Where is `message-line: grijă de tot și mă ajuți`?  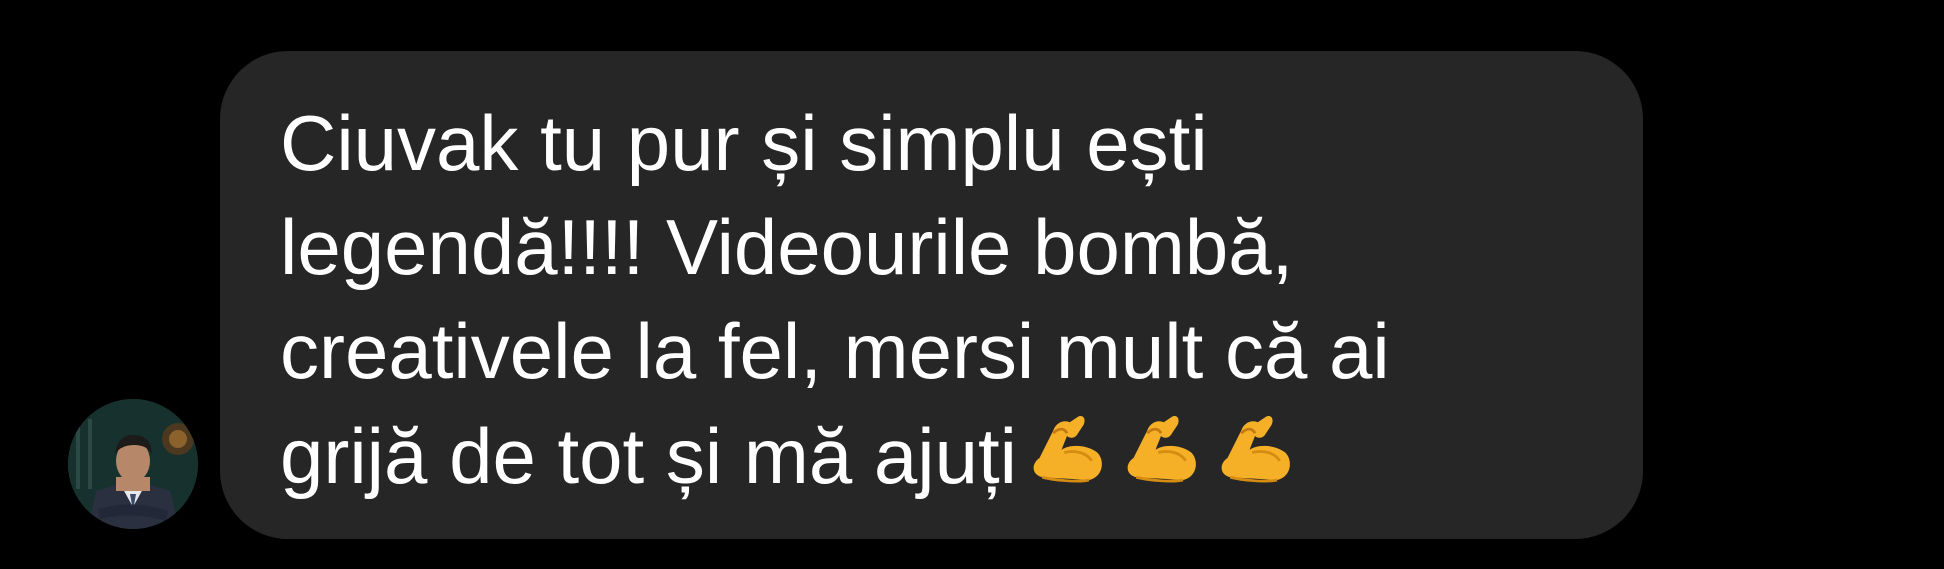
message-line: grijă de tot și mă ajuți is located at coordinates (649, 456).